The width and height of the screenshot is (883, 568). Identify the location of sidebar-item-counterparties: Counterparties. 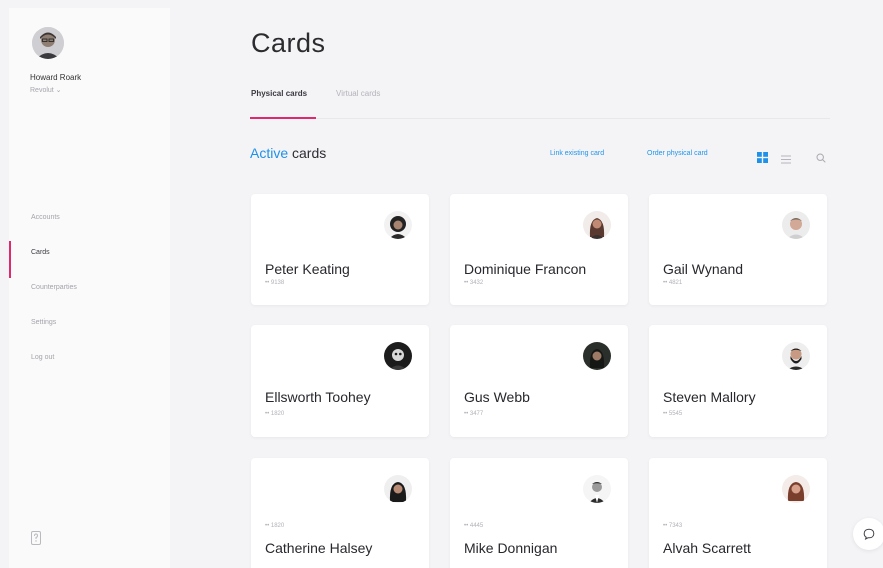
(89, 300).